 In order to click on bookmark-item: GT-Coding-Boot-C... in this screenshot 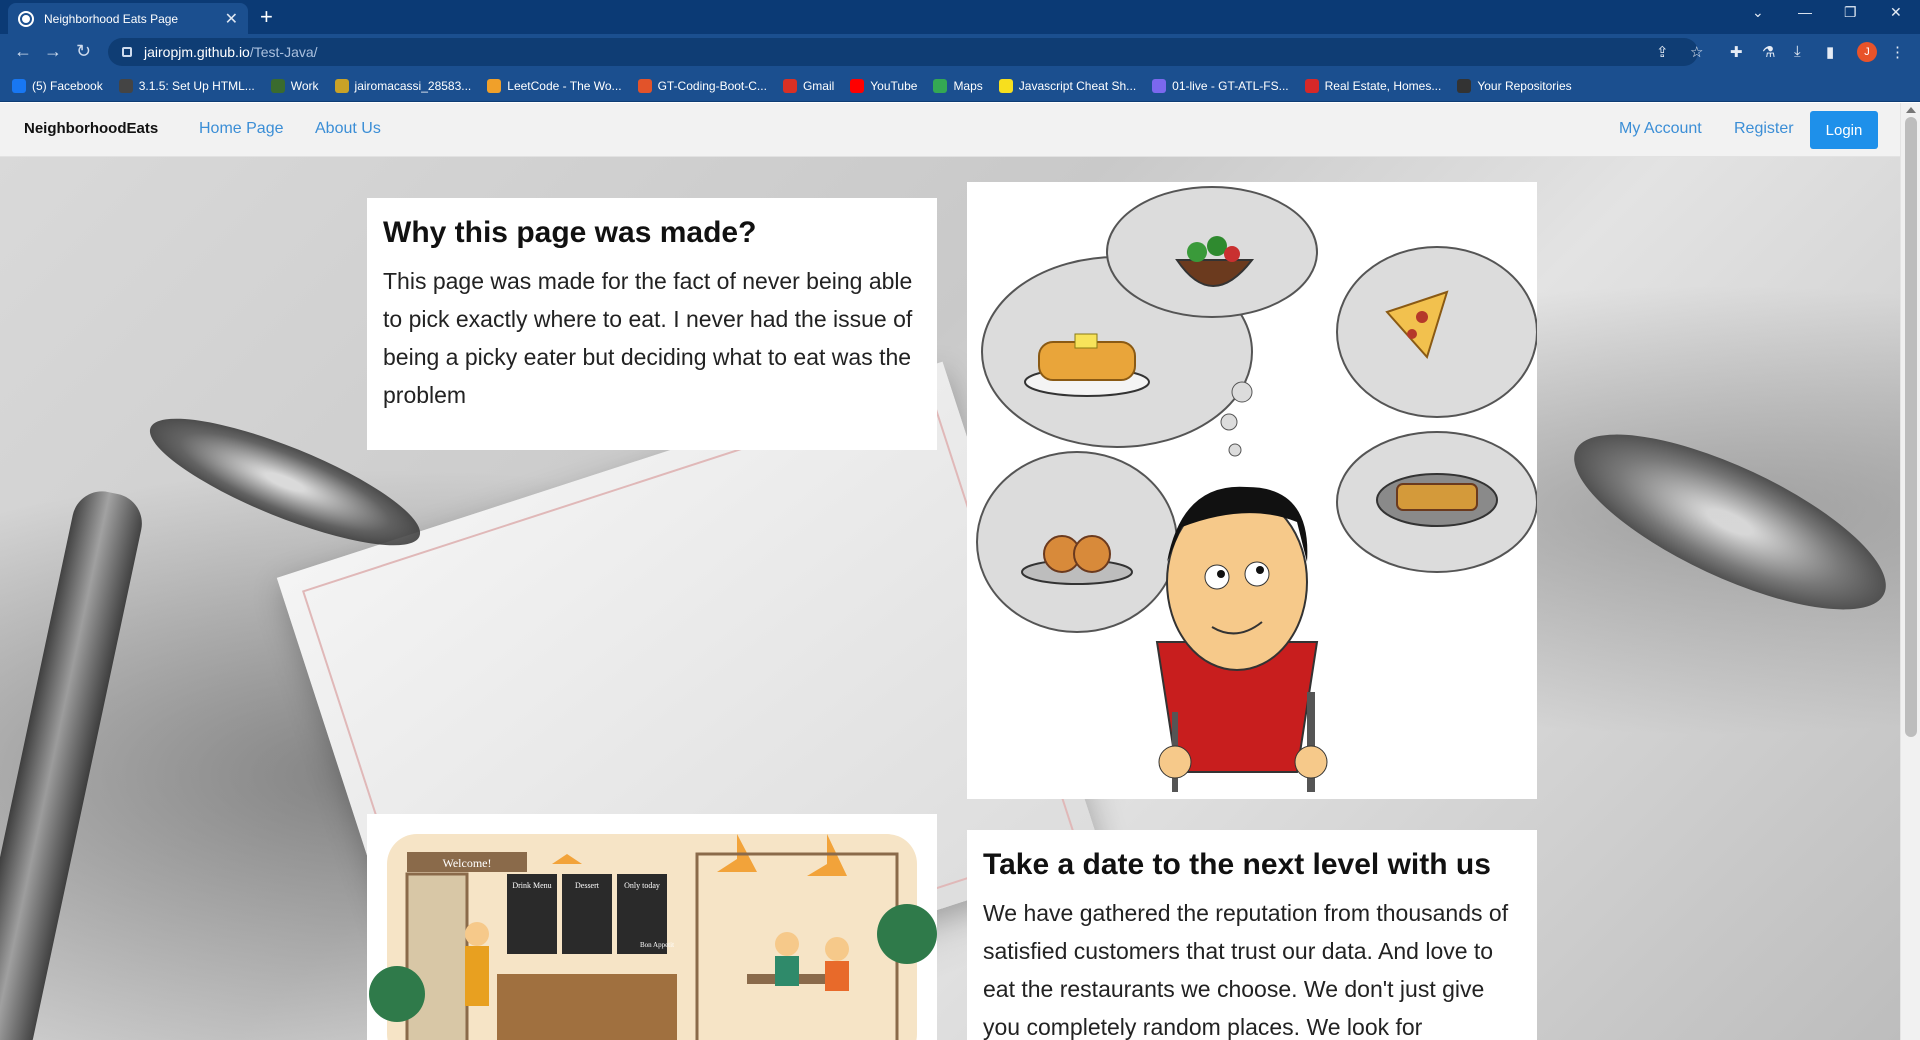, I will do `click(702, 85)`.